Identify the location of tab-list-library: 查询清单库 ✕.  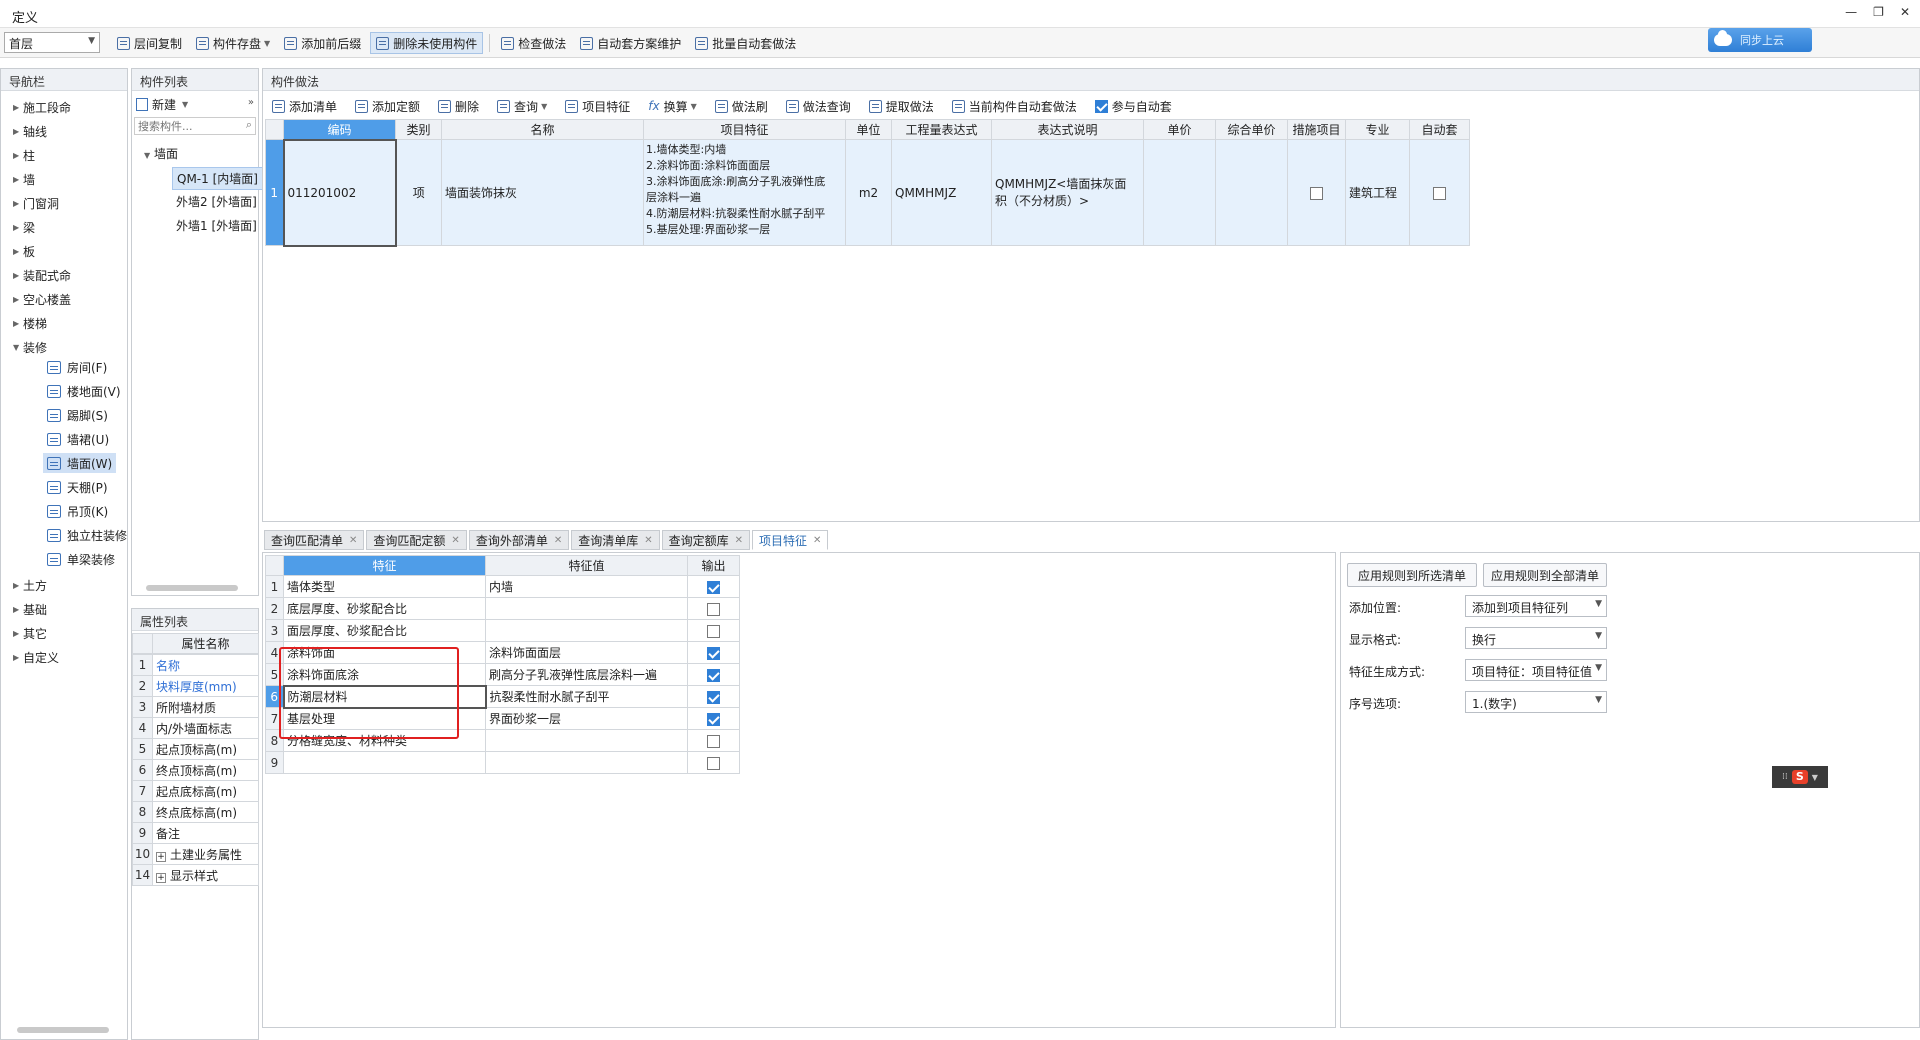
(615, 540).